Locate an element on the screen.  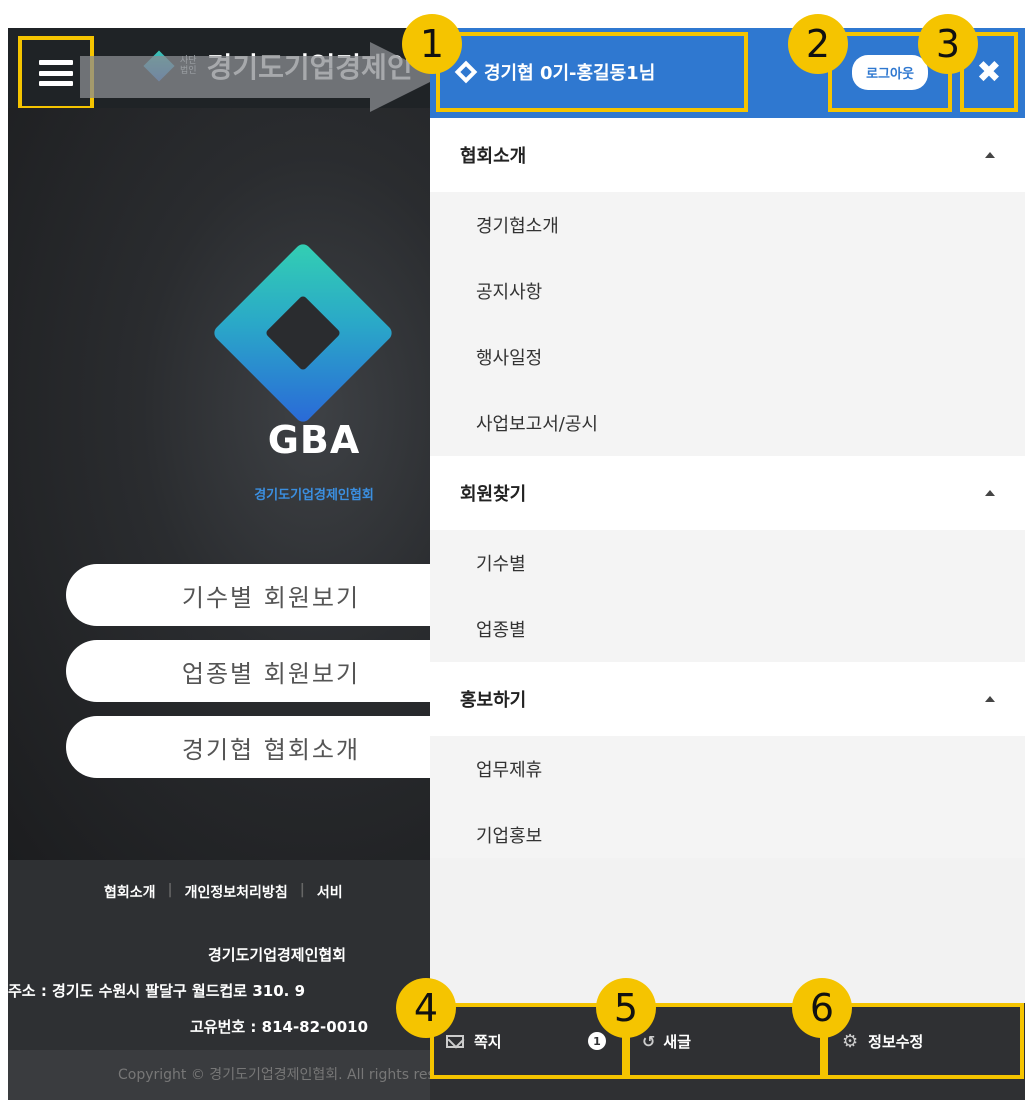
submenu: 업무제휴 기업홍보 is located at coordinates (727, 802).